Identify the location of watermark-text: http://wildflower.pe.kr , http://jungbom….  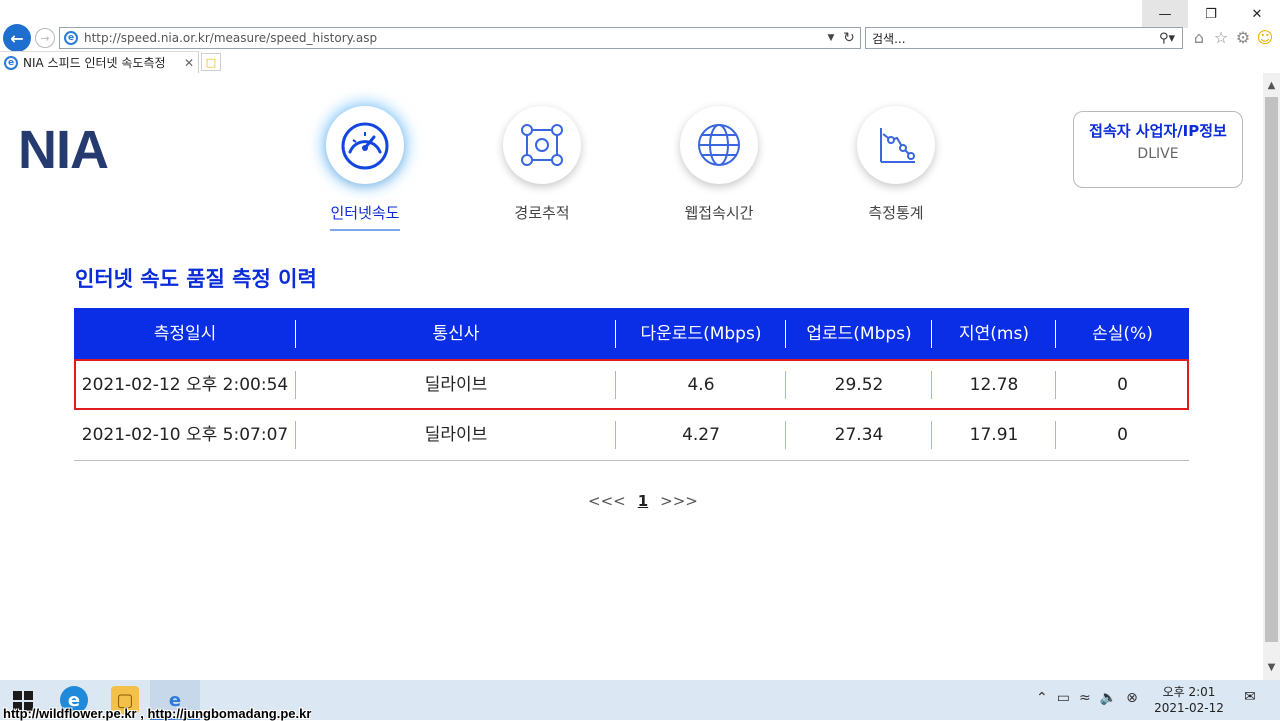
(157, 713).